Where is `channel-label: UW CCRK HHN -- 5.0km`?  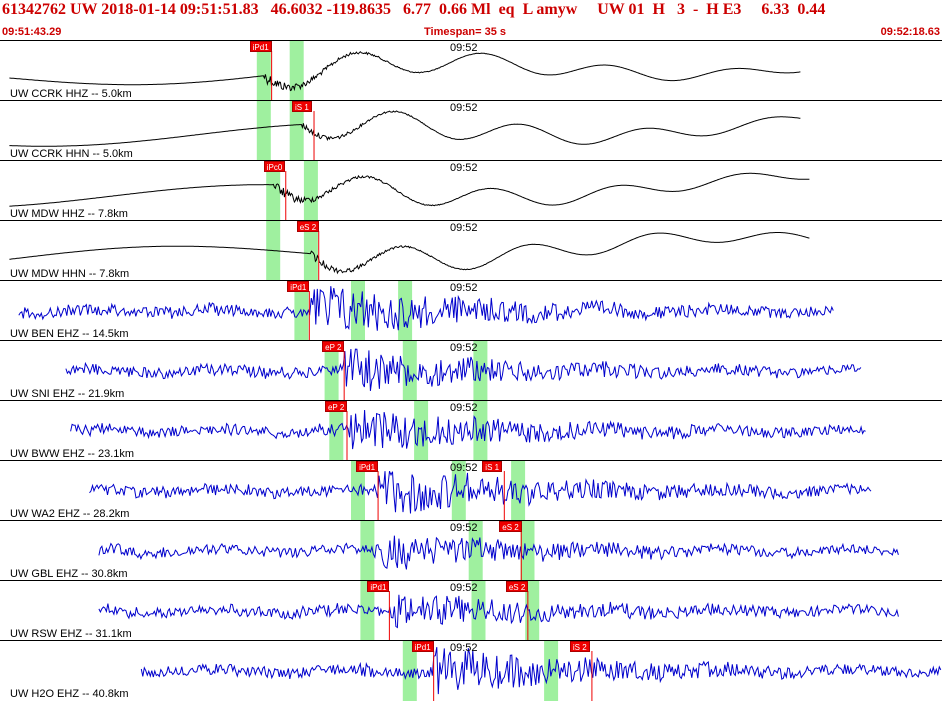
channel-label: UW CCRK HHN -- 5.0km is located at coordinates (71, 154).